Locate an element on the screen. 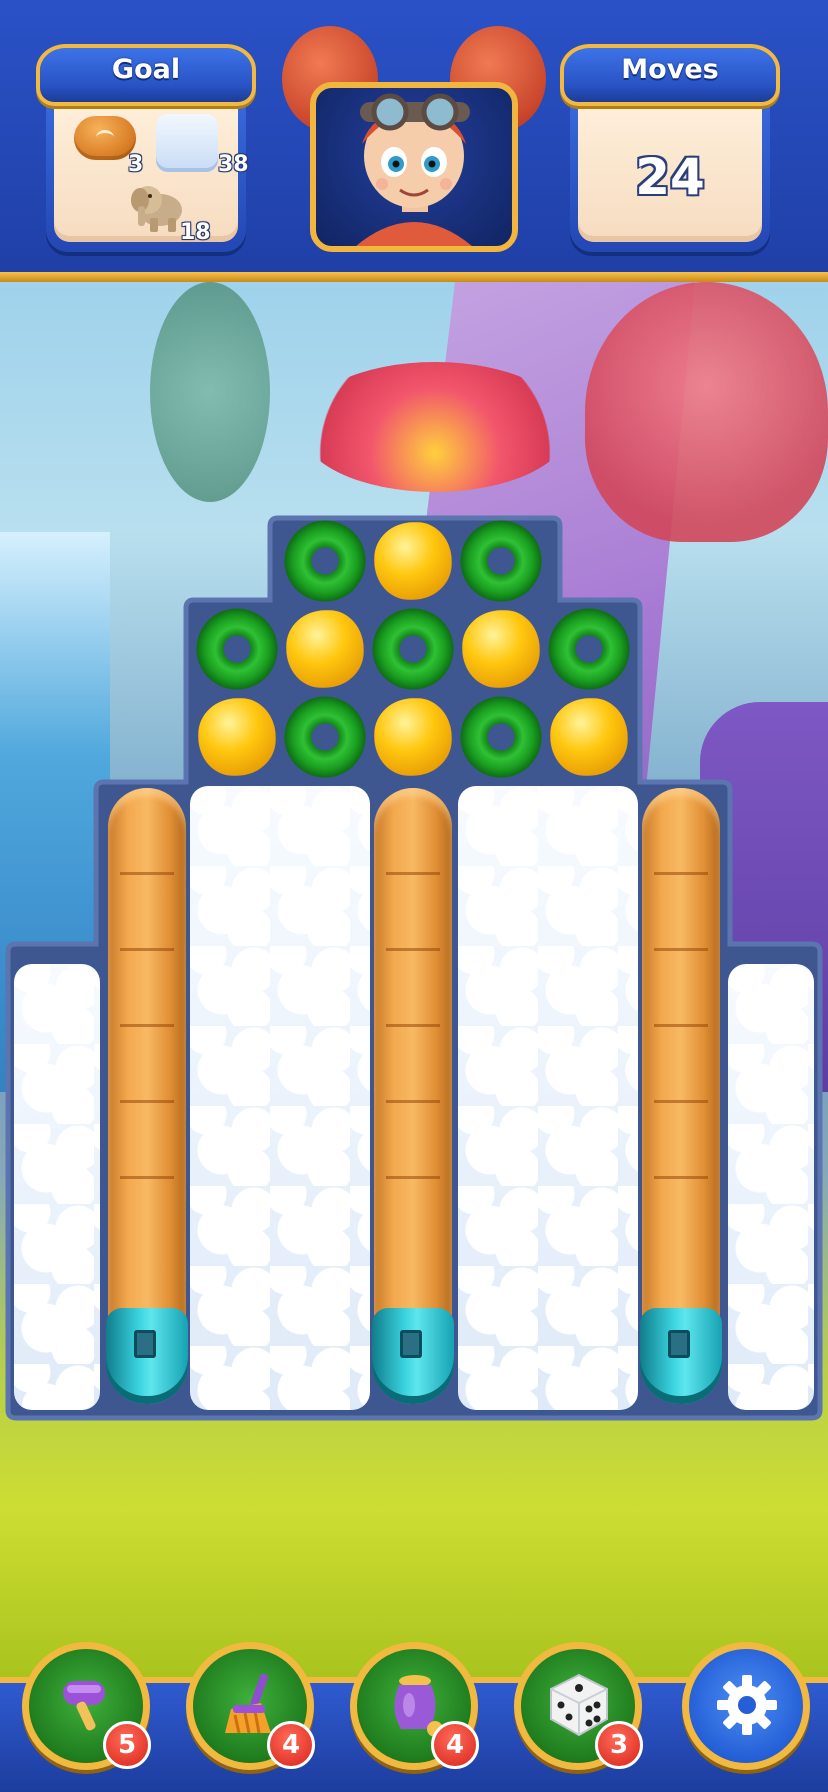 Image resolution: width=828 pixels, height=1792 pixels. baguette-icon is located at coordinates (105, 138).